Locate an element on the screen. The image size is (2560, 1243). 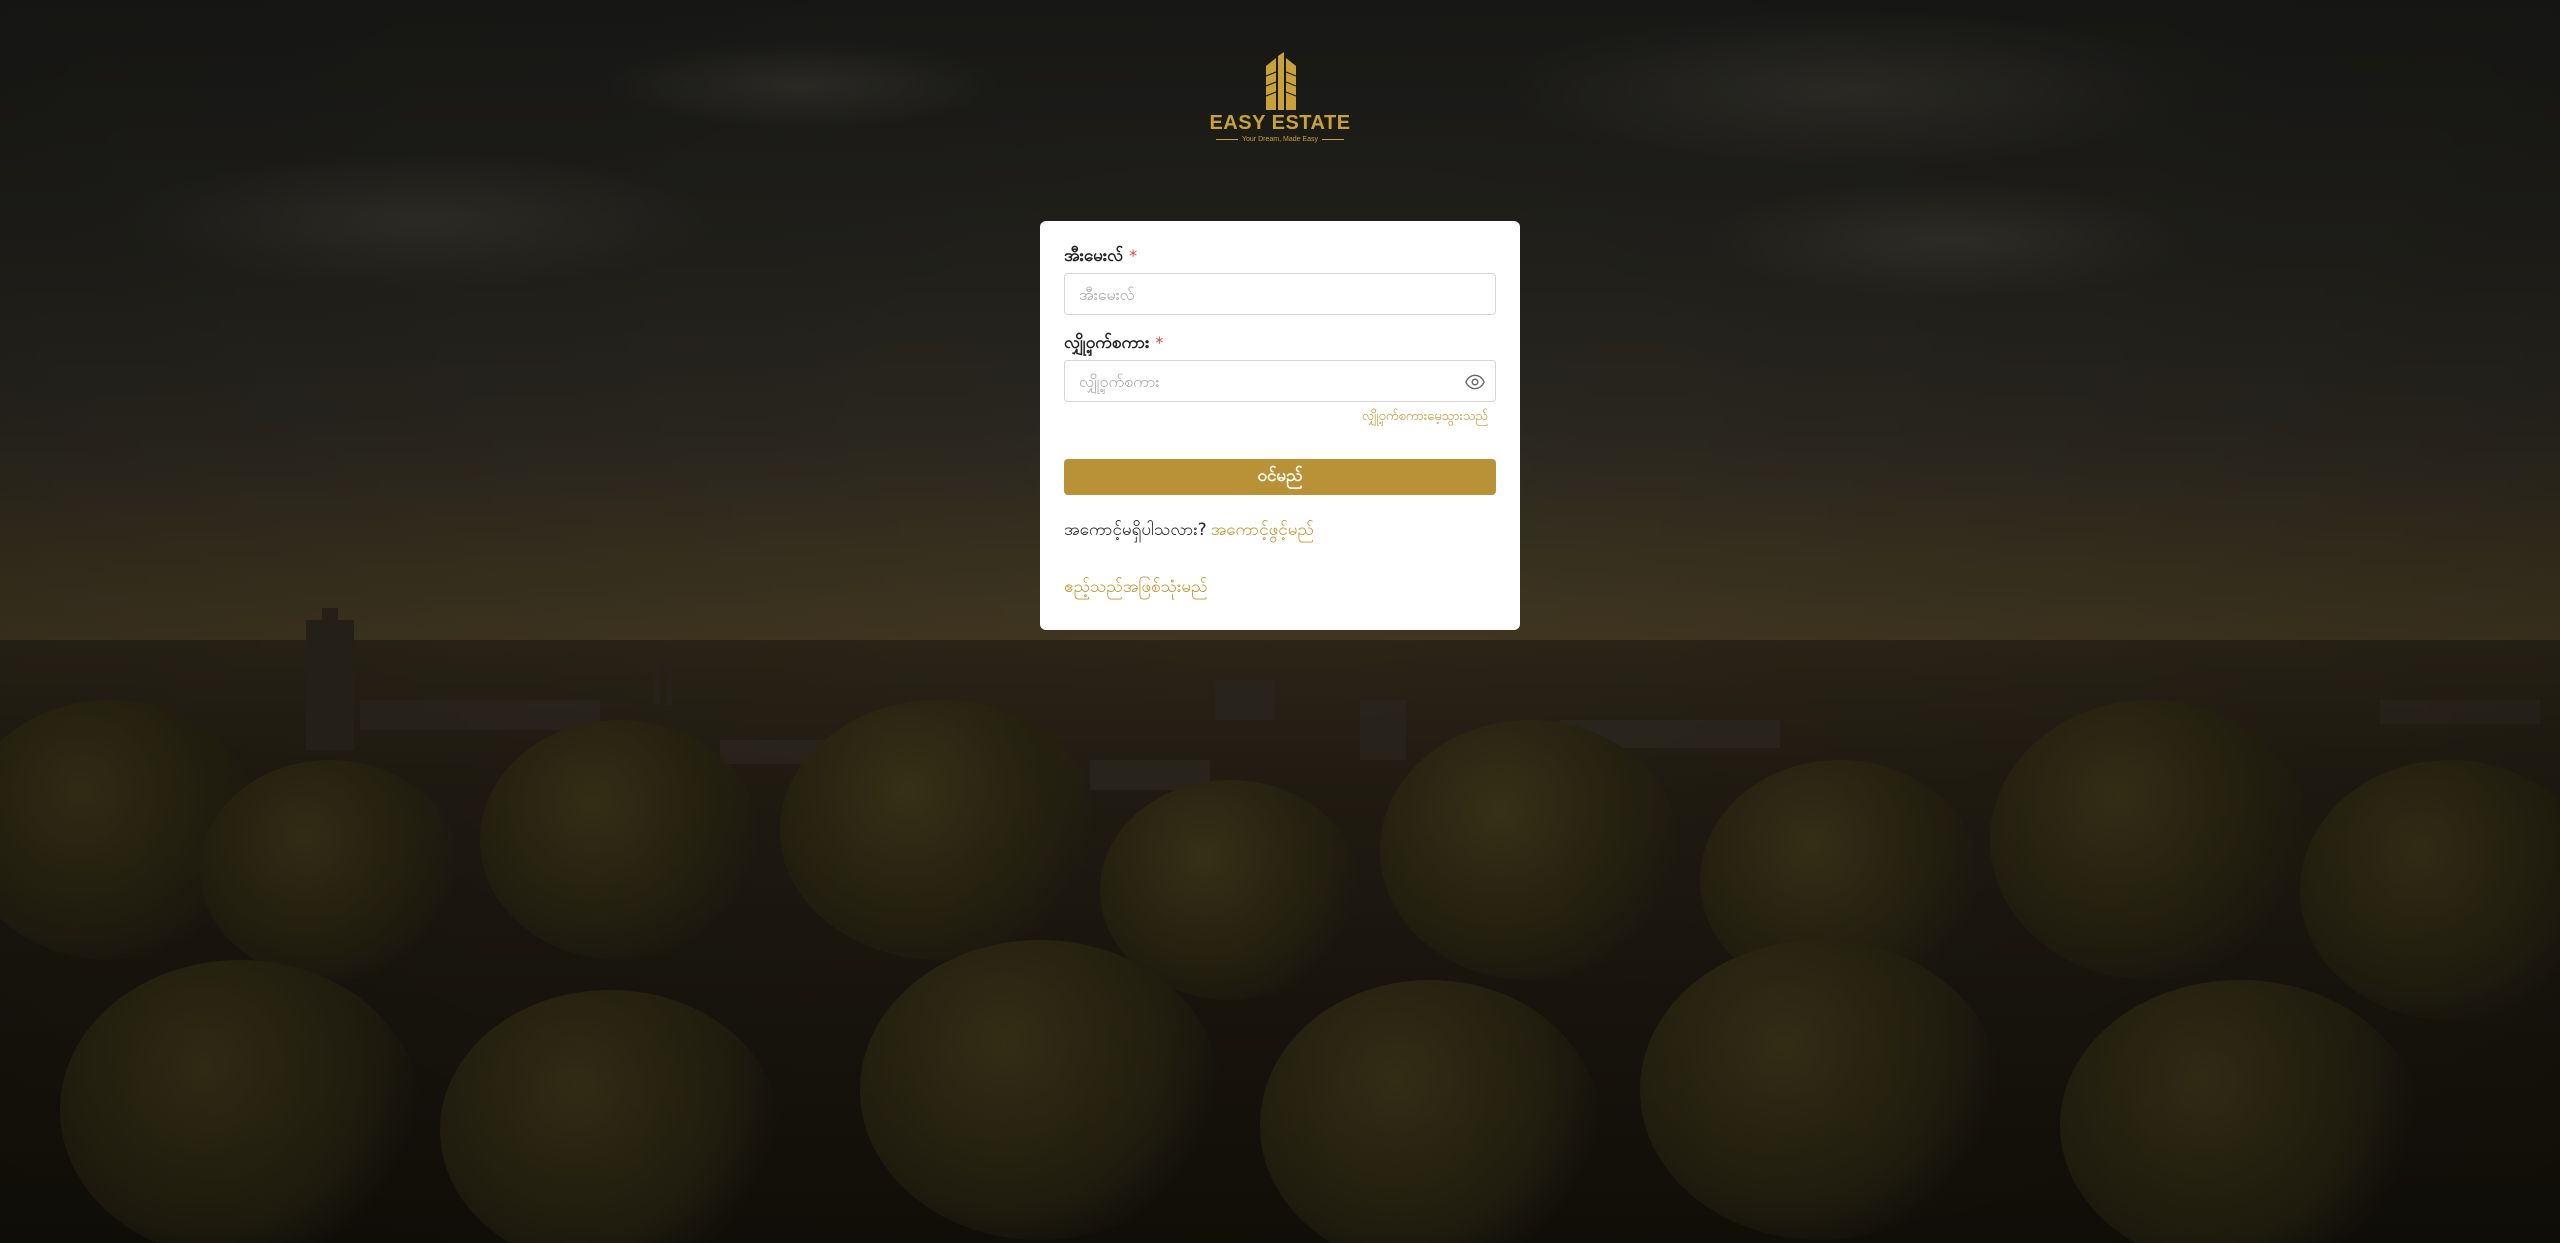
email-input is located at coordinates (1280, 294).